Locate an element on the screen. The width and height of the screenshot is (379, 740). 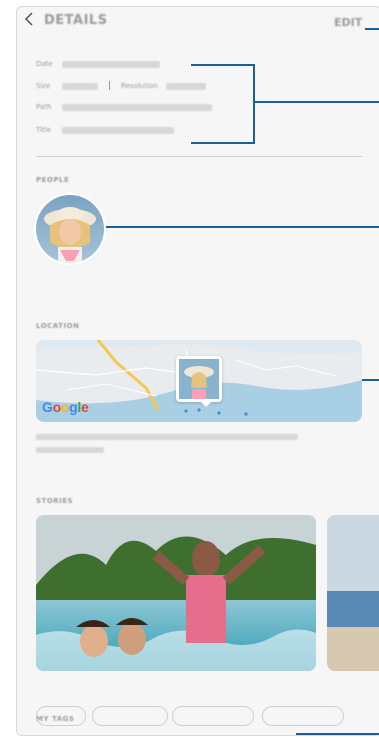
chevron-left-icon is located at coordinates (28, 19).